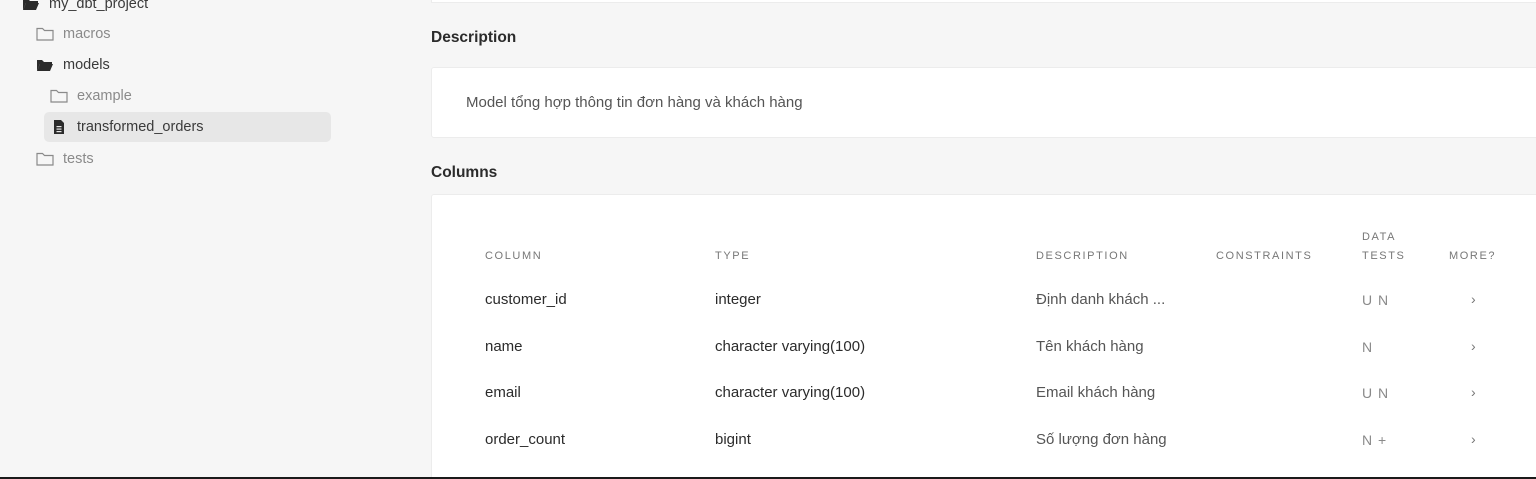 Image resolution: width=1536 pixels, height=479 pixels. Describe the element at coordinates (1090, 346) in the screenshot. I see `table-row-1-description: Tên khách hàng` at that location.